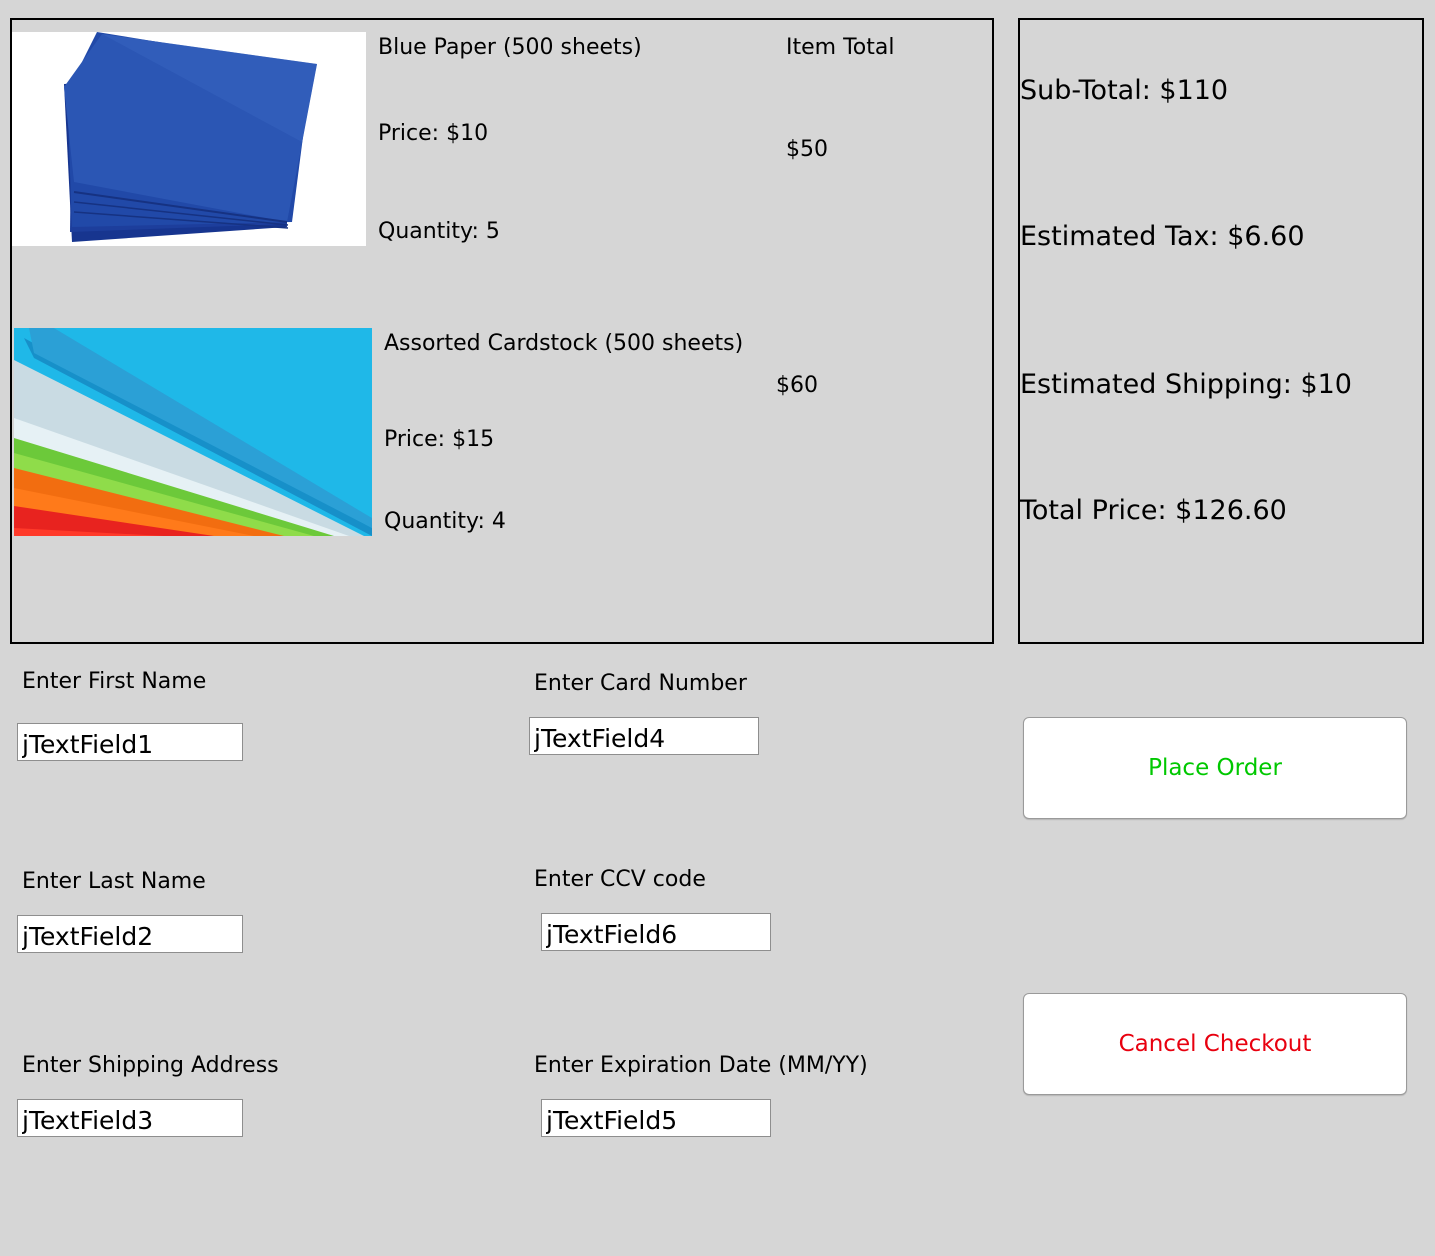  I want to click on first-name-label: Enter First Name, so click(114, 681).